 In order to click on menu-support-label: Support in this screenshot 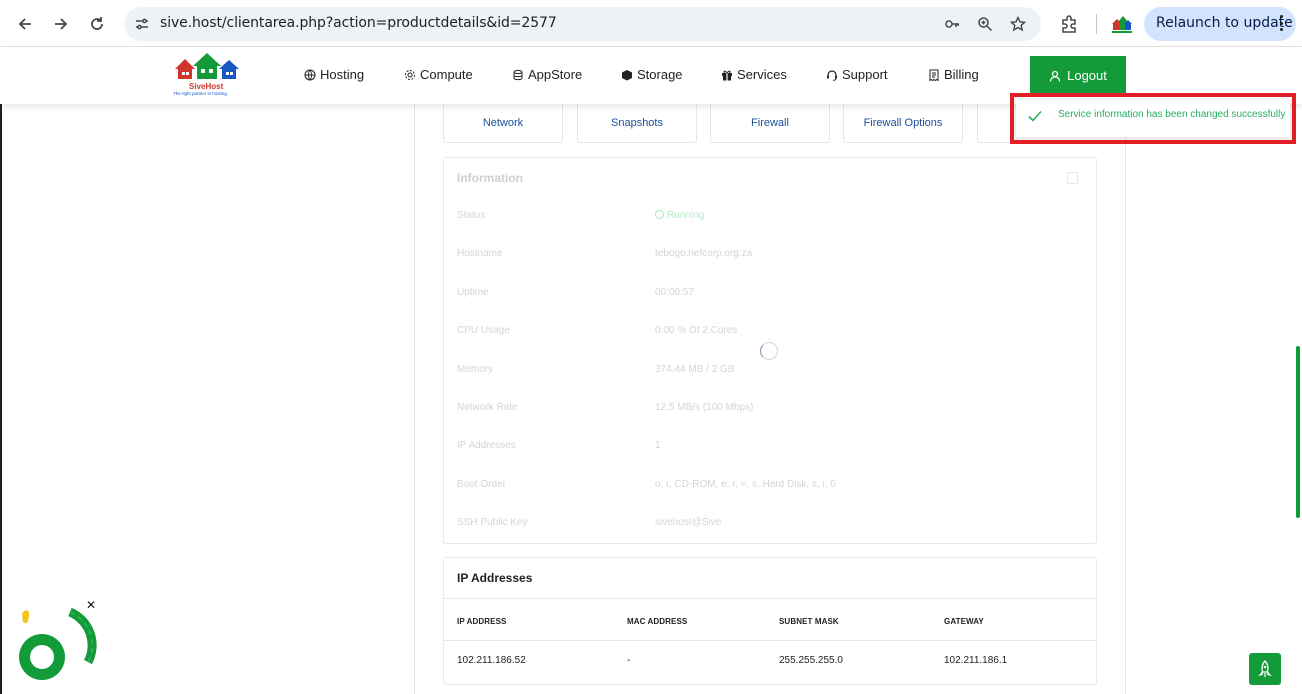, I will do `click(865, 74)`.